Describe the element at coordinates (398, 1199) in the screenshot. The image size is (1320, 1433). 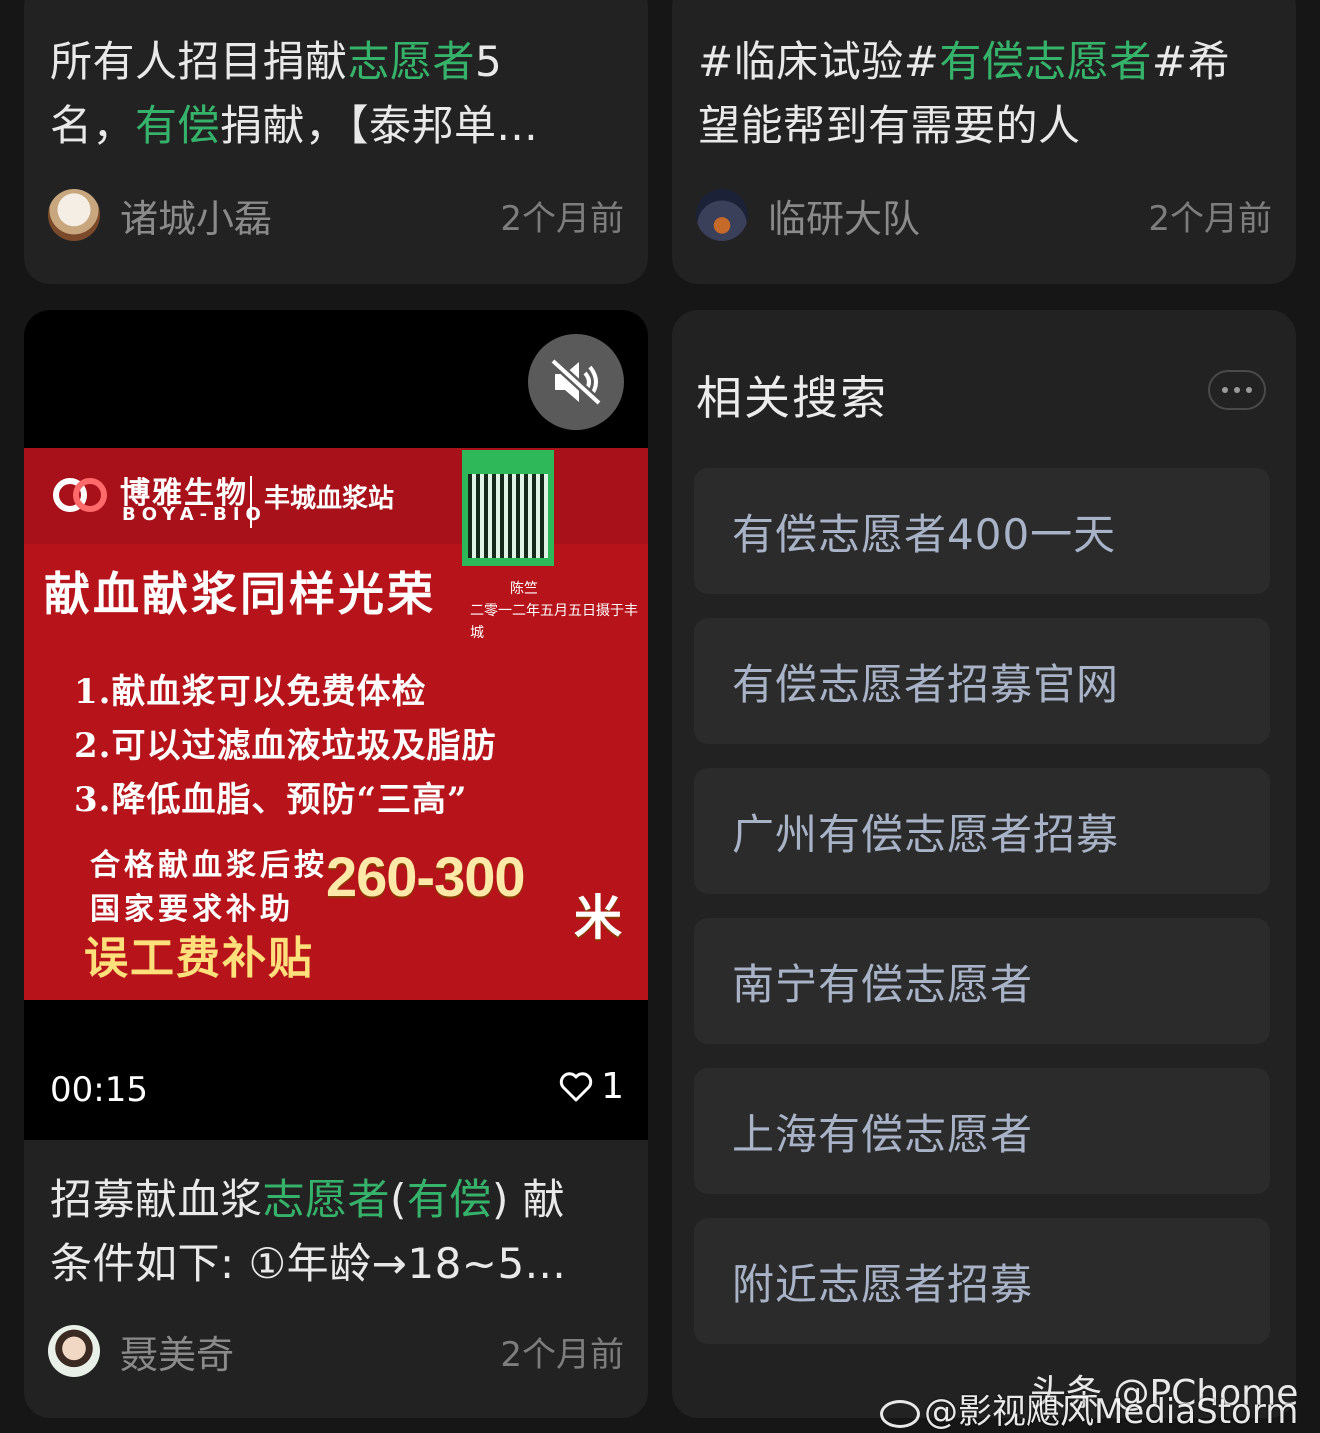
I see `title-text: (` at that location.